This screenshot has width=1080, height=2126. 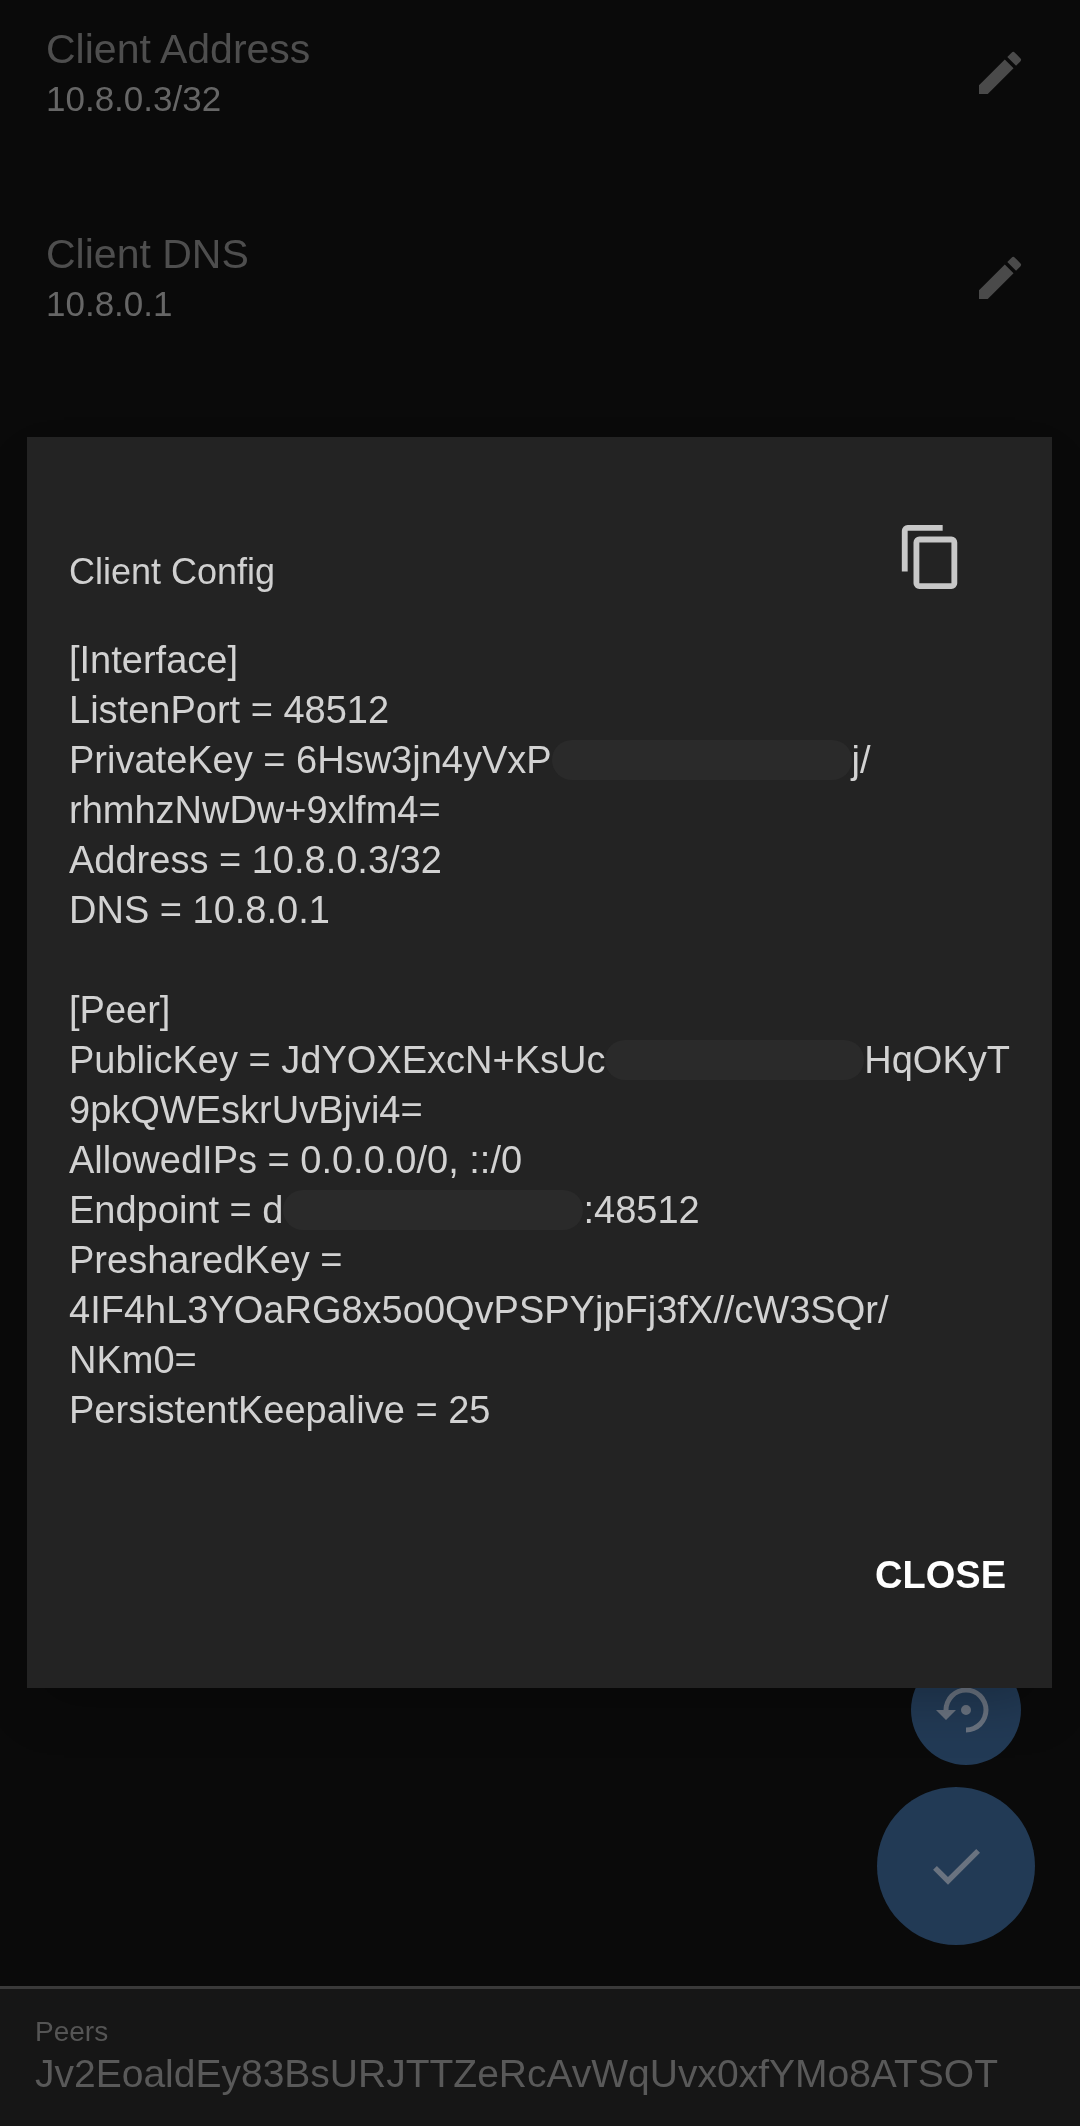 What do you see at coordinates (172, 572) in the screenshot?
I see `dialog-title: Client Config` at bounding box center [172, 572].